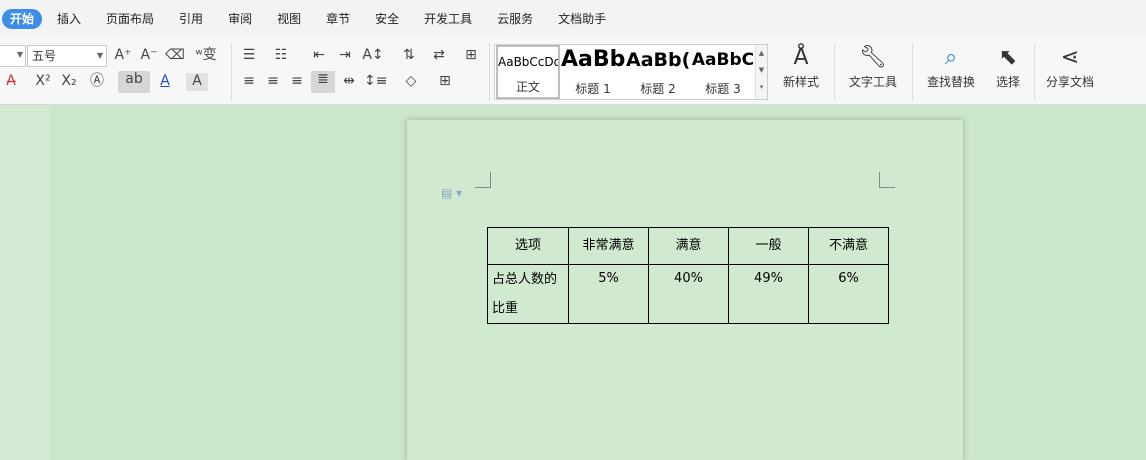 This screenshot has width=1146, height=460. I want to click on tab-insert: 插入, so click(69, 19).